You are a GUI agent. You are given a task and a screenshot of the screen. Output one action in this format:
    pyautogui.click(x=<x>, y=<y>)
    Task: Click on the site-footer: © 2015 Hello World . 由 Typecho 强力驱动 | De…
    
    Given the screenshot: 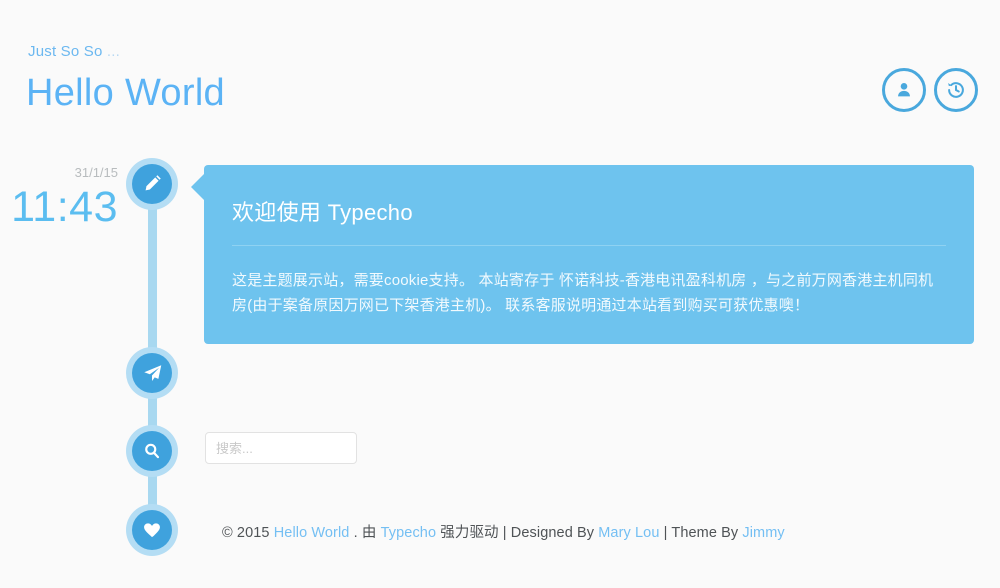 What is the action you would take?
    pyautogui.click(x=503, y=531)
    